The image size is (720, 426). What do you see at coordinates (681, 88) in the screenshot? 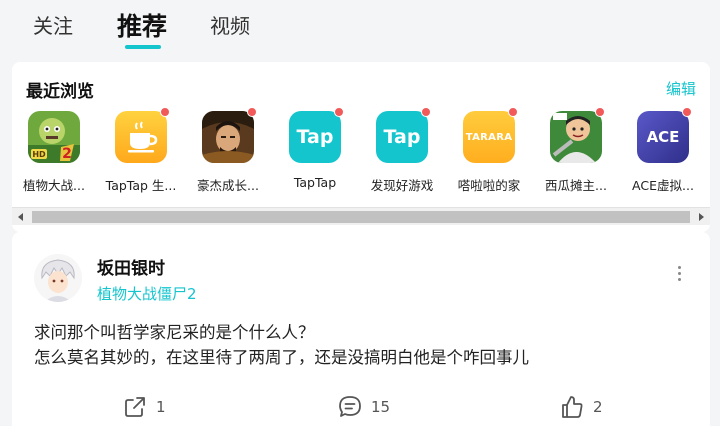
I see `edit-button: 编辑` at bounding box center [681, 88].